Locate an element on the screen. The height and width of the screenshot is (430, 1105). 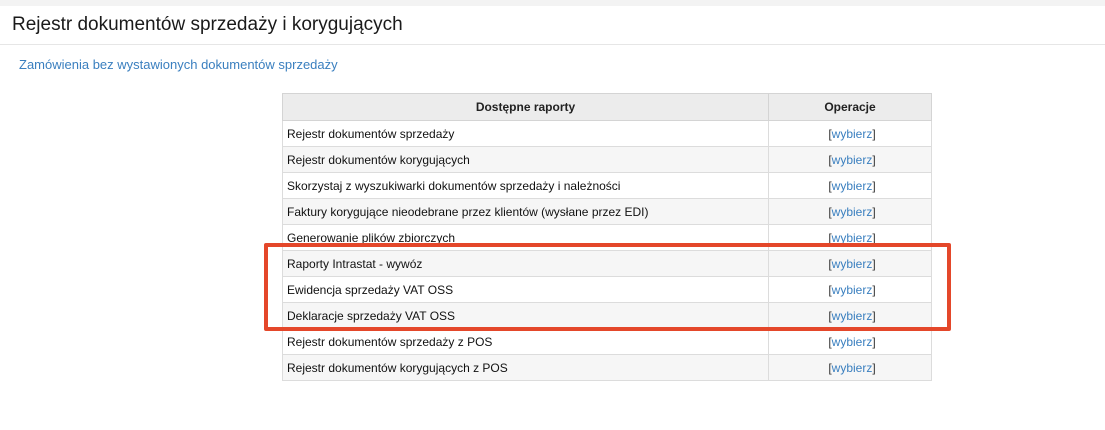
table-row: Deklaracje sprzedaży VAT OSS [wybierz] is located at coordinates (607, 315).